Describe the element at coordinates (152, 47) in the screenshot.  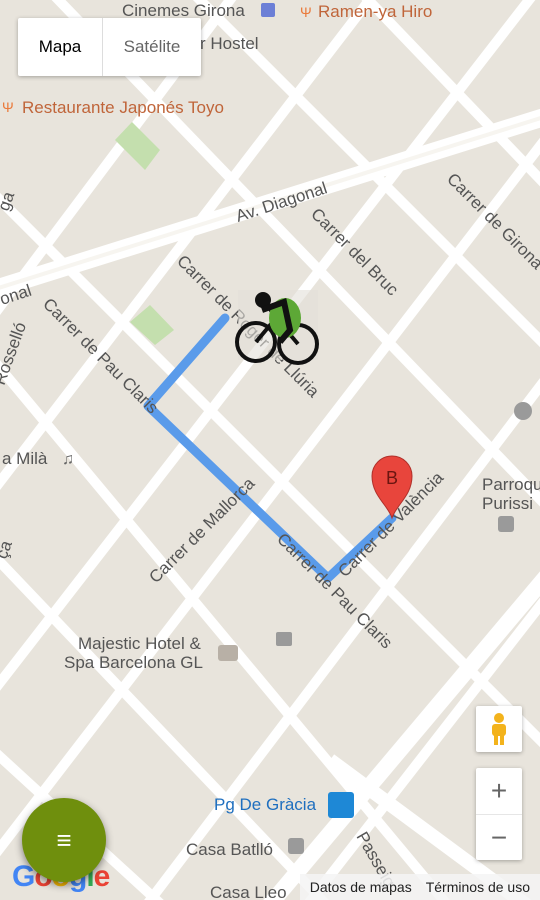
I see `map-type-satellite-button: Satélite` at that location.